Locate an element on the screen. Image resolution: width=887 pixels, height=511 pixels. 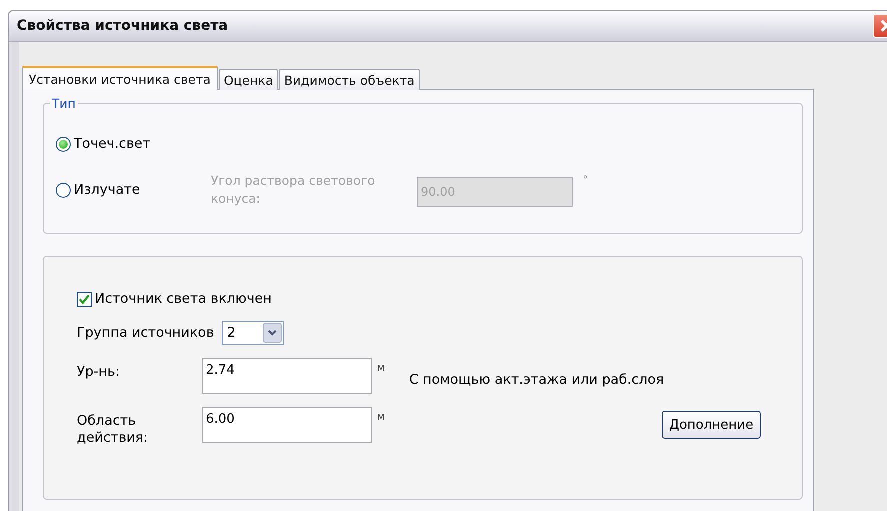
group-dropdown: 2 is located at coordinates (253, 333).